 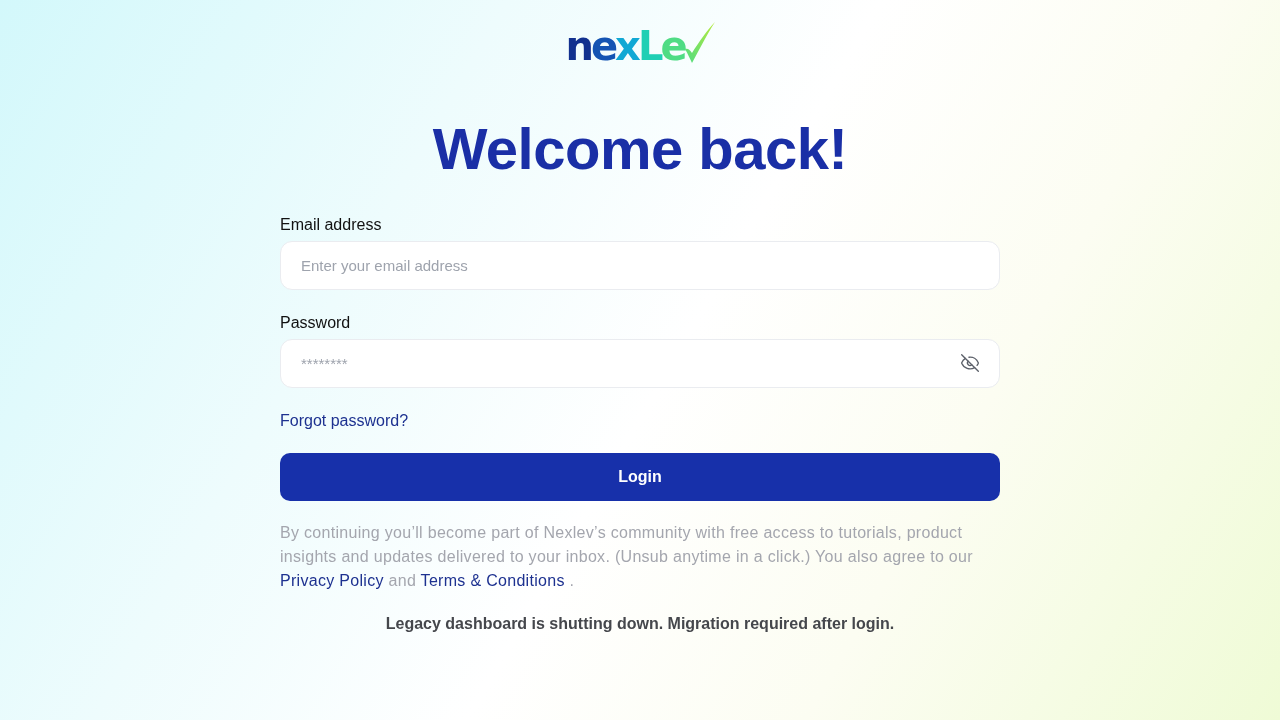 What do you see at coordinates (640, 624) in the screenshot?
I see `migration-notice: Legacy dashboard is shutting down. Migration required after login.` at bounding box center [640, 624].